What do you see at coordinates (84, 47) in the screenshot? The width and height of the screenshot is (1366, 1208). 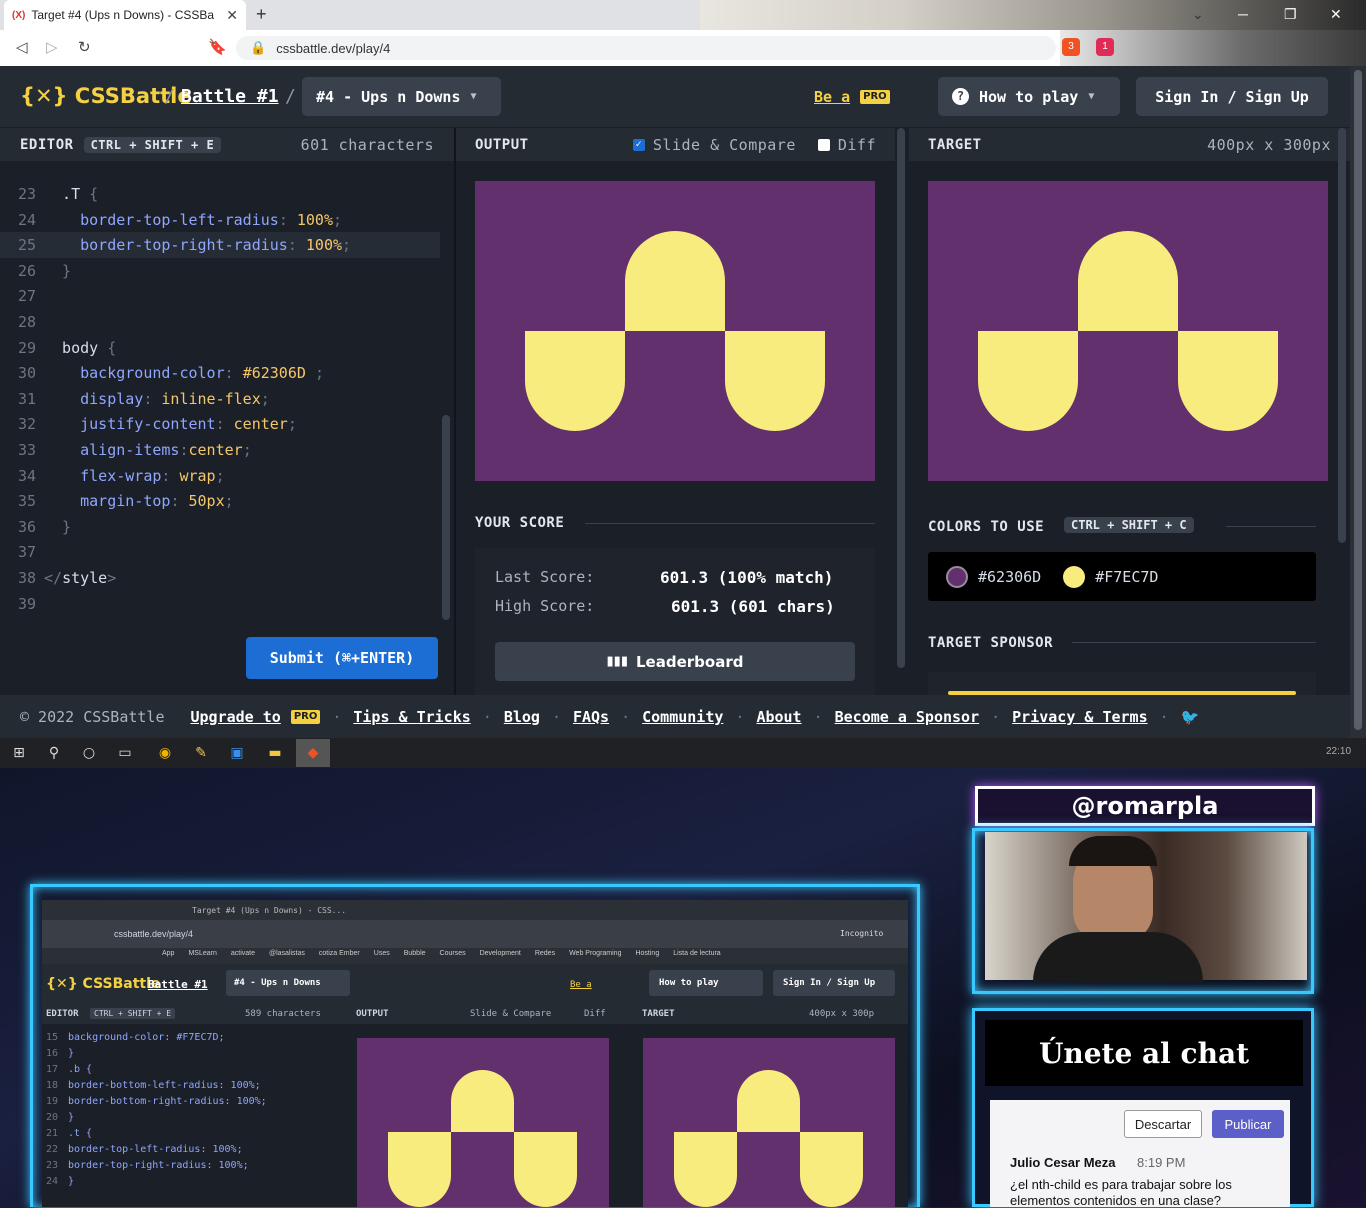 I see `reload-icon: ↻` at bounding box center [84, 47].